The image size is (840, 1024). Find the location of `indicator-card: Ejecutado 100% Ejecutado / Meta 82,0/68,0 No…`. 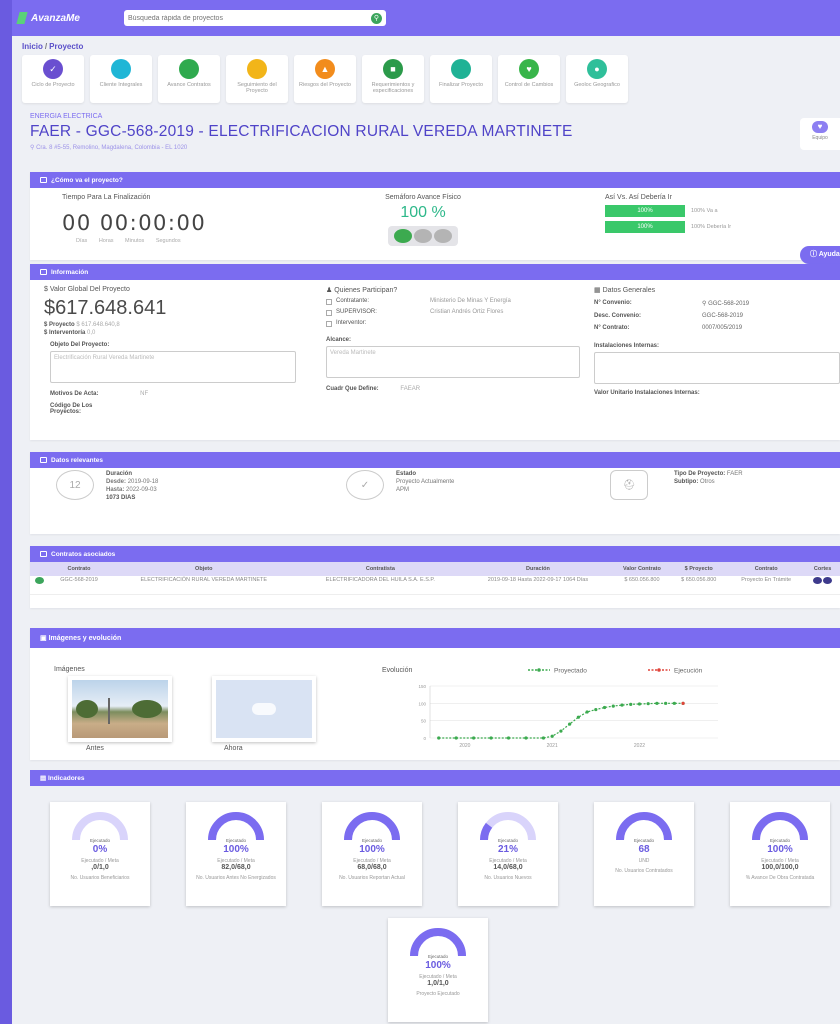

indicator-card: Ejecutado 100% Ejecutado / Meta 82,0/68,0 No… is located at coordinates (236, 854).